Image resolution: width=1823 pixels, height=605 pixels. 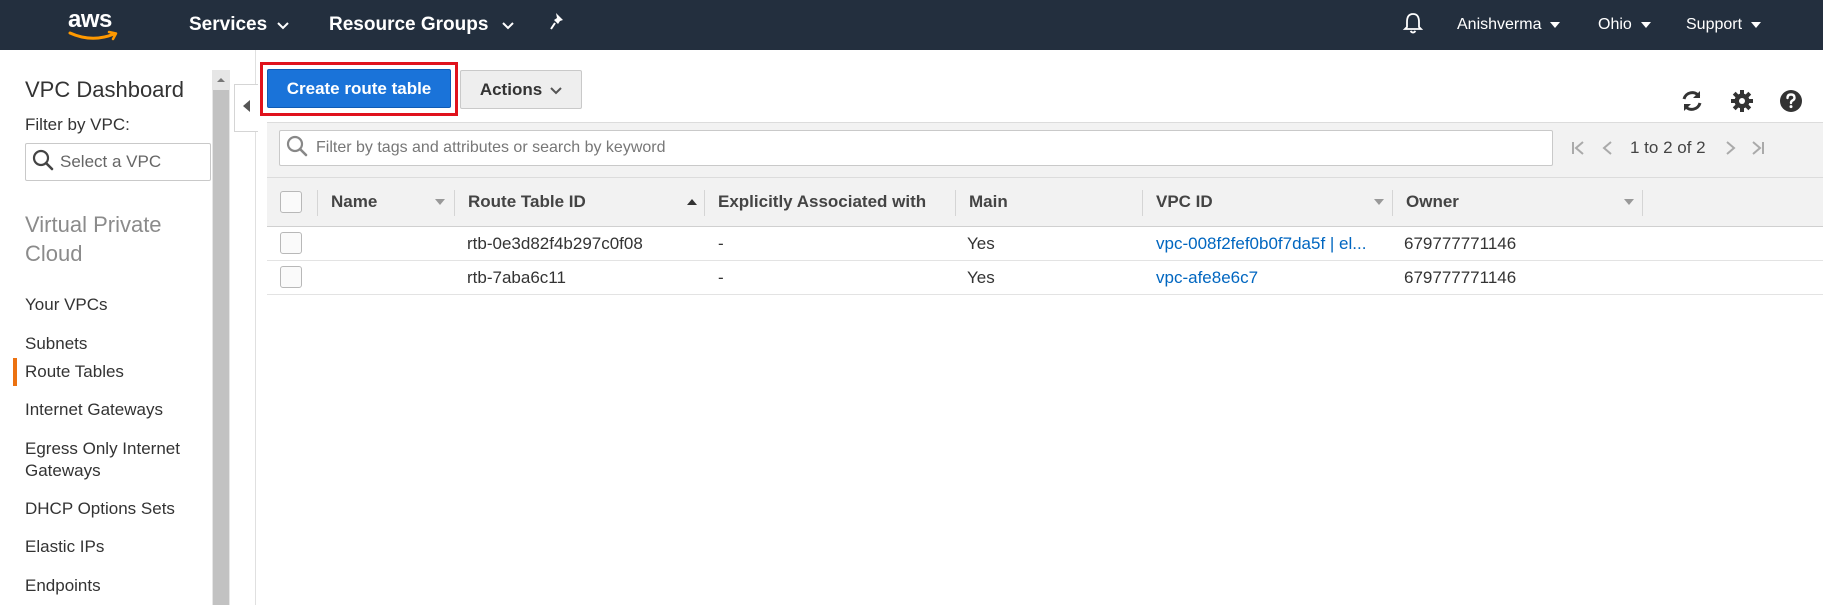 I want to click on pagination: 1 to 2 of 2, so click(x=1668, y=148).